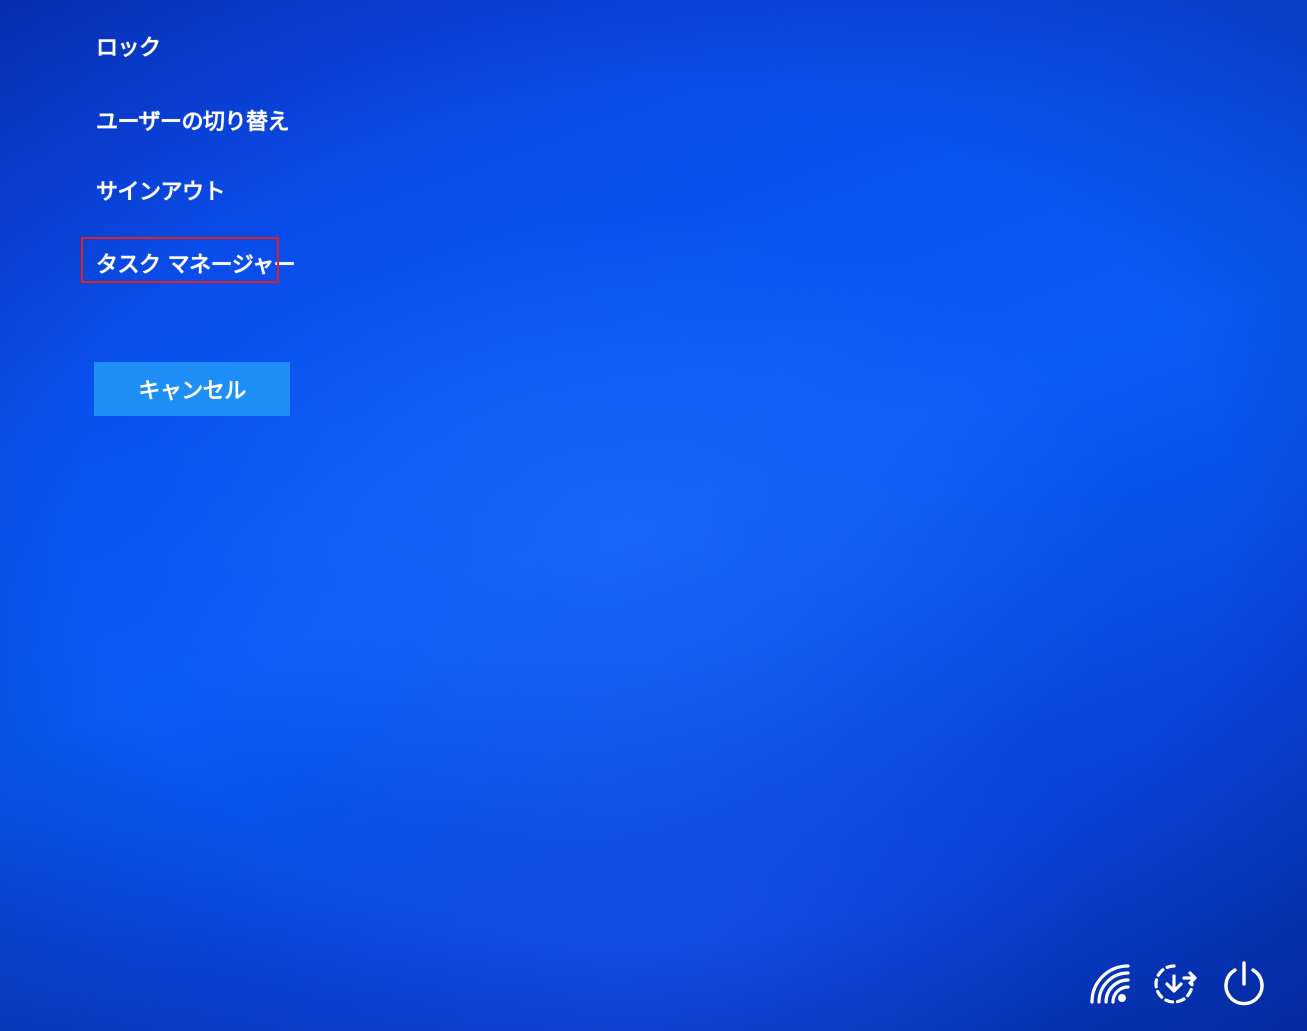 The width and height of the screenshot is (1307, 1031). I want to click on menu-item-sign-out: サインアウト, so click(161, 190).